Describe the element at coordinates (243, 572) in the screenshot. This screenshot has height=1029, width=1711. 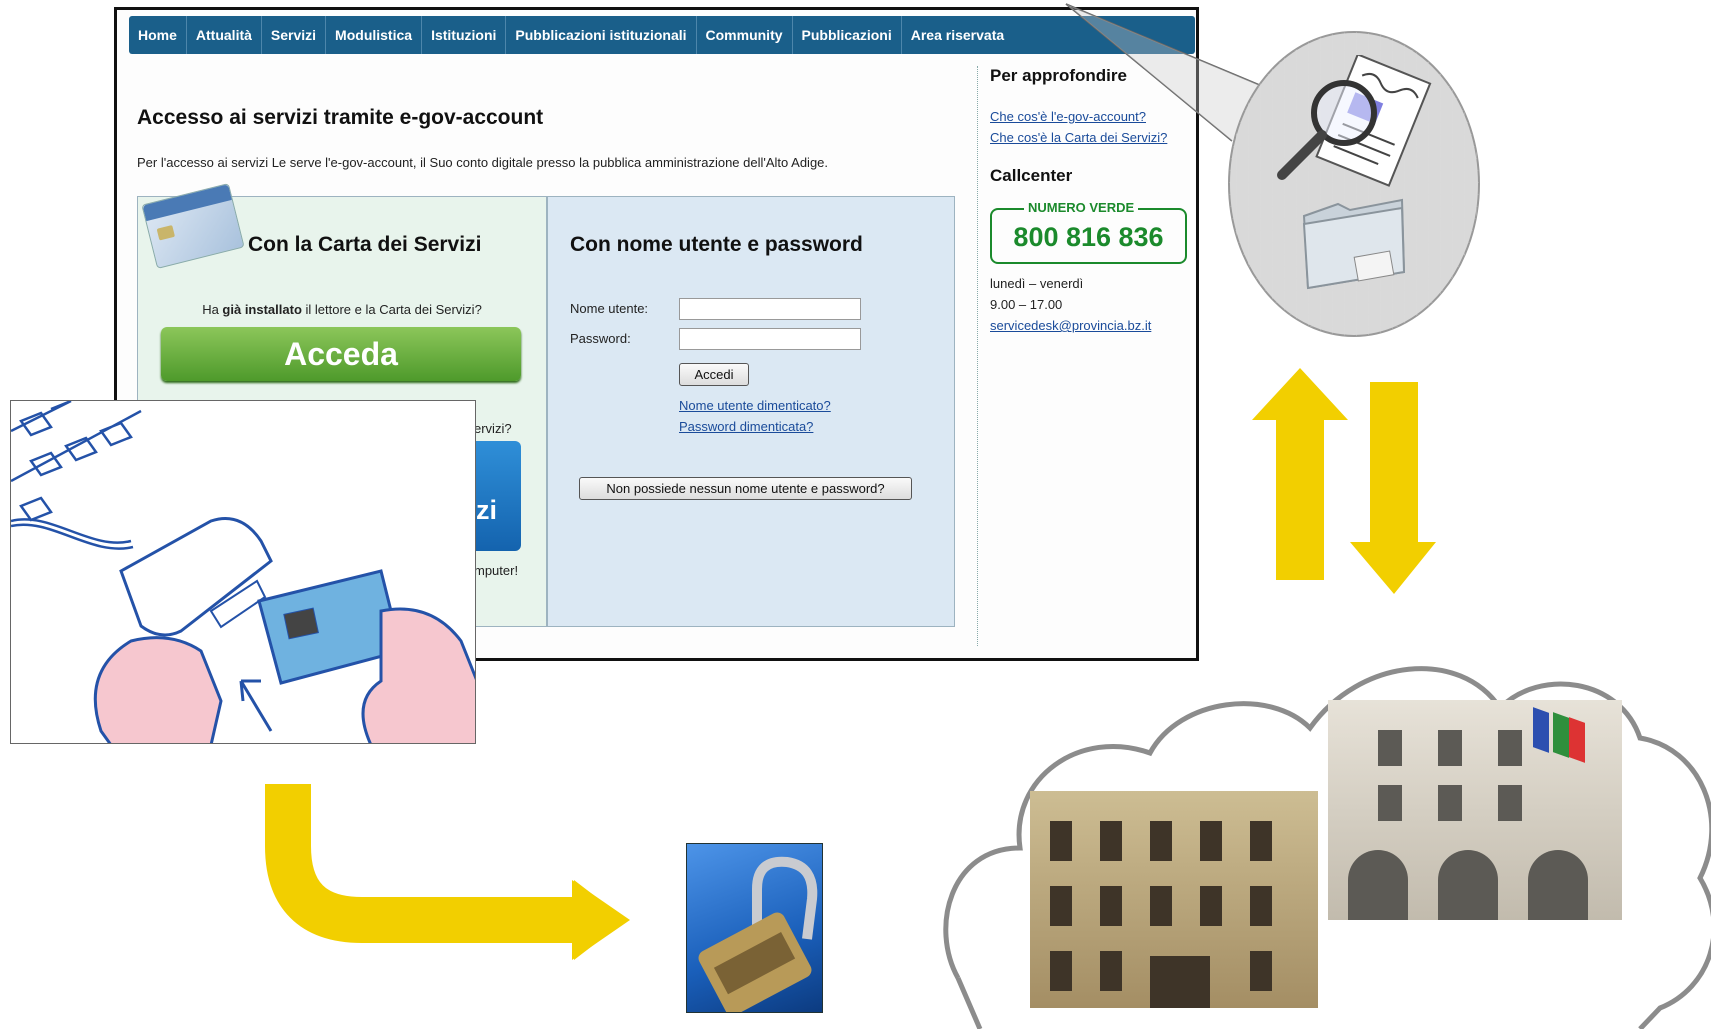
I see `card-reader-illustration` at that location.